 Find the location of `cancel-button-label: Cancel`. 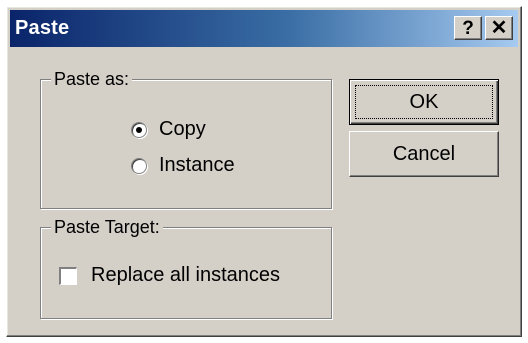

cancel-button-label: Cancel is located at coordinates (424, 153).